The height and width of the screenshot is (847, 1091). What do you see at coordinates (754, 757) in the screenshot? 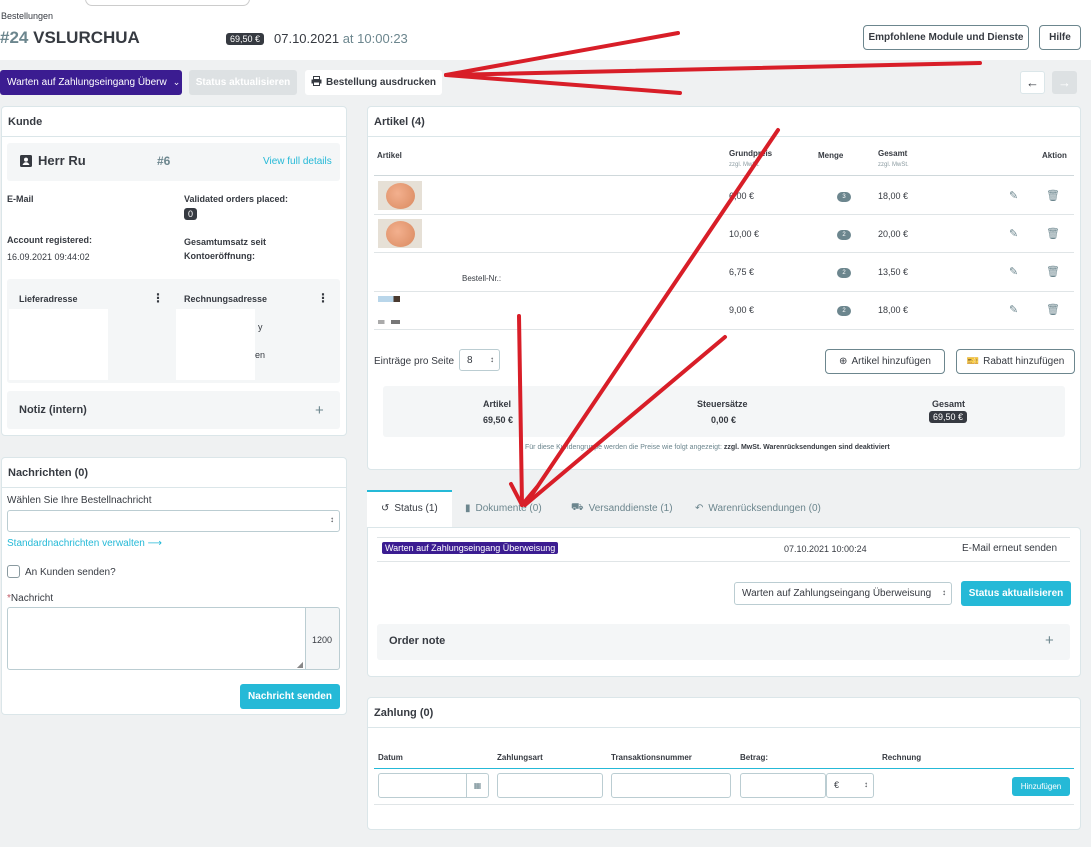
I see `col-amount: Betrag:` at bounding box center [754, 757].